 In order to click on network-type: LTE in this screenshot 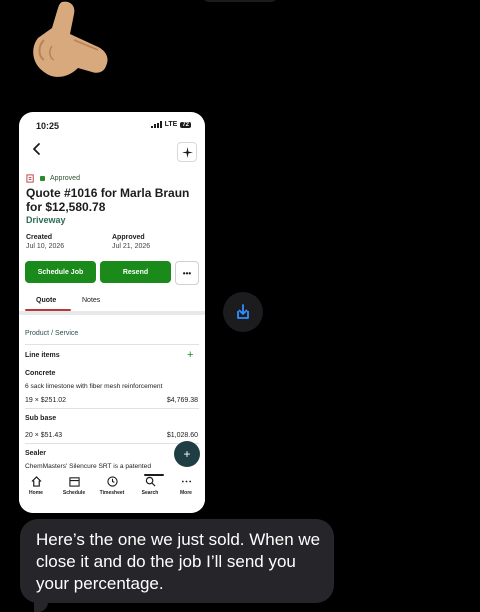, I will do `click(171, 124)`.